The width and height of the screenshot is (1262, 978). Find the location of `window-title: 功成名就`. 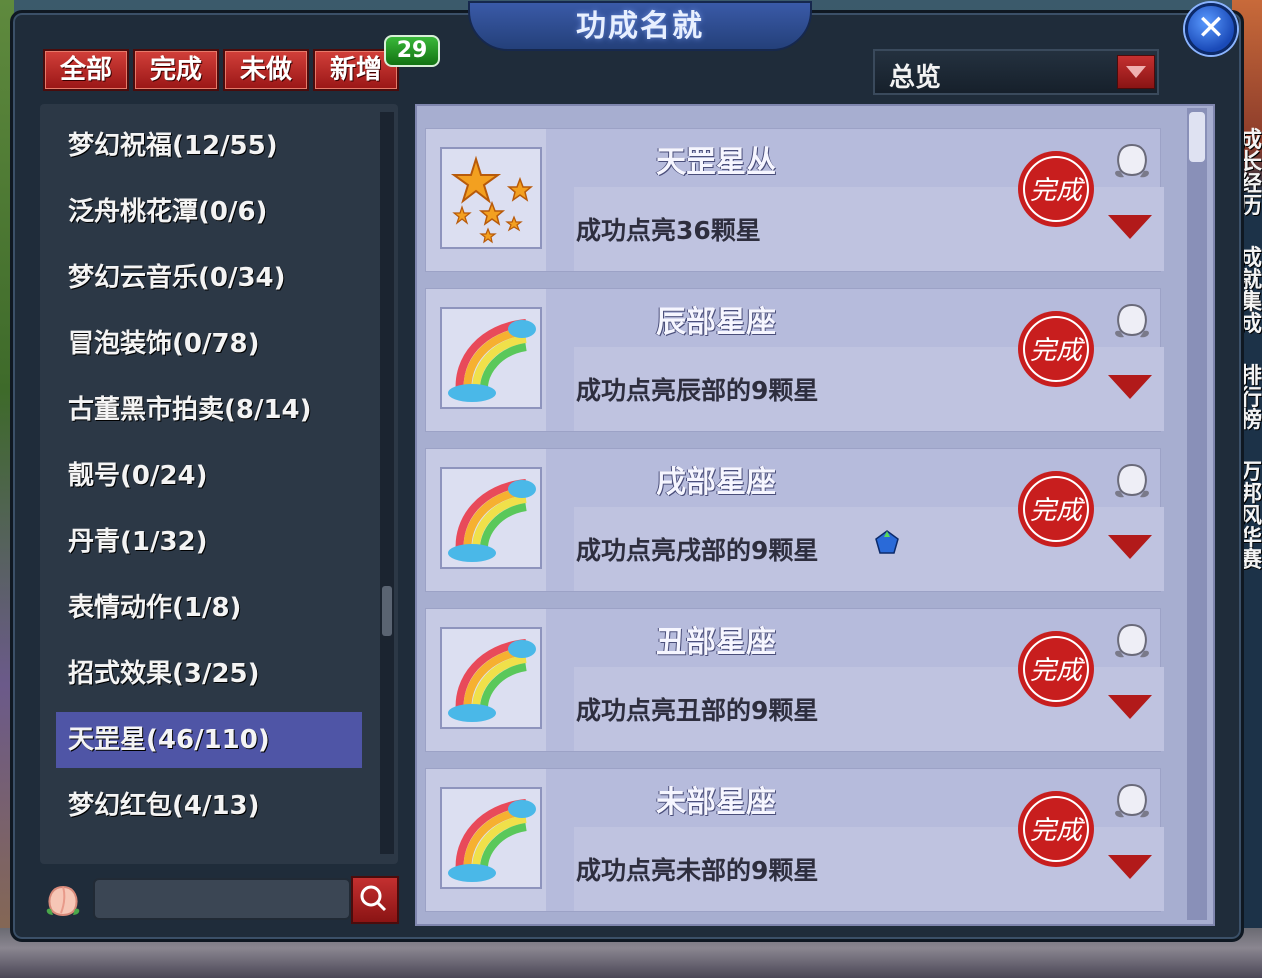

window-title: 功成名就 is located at coordinates (640, 26).